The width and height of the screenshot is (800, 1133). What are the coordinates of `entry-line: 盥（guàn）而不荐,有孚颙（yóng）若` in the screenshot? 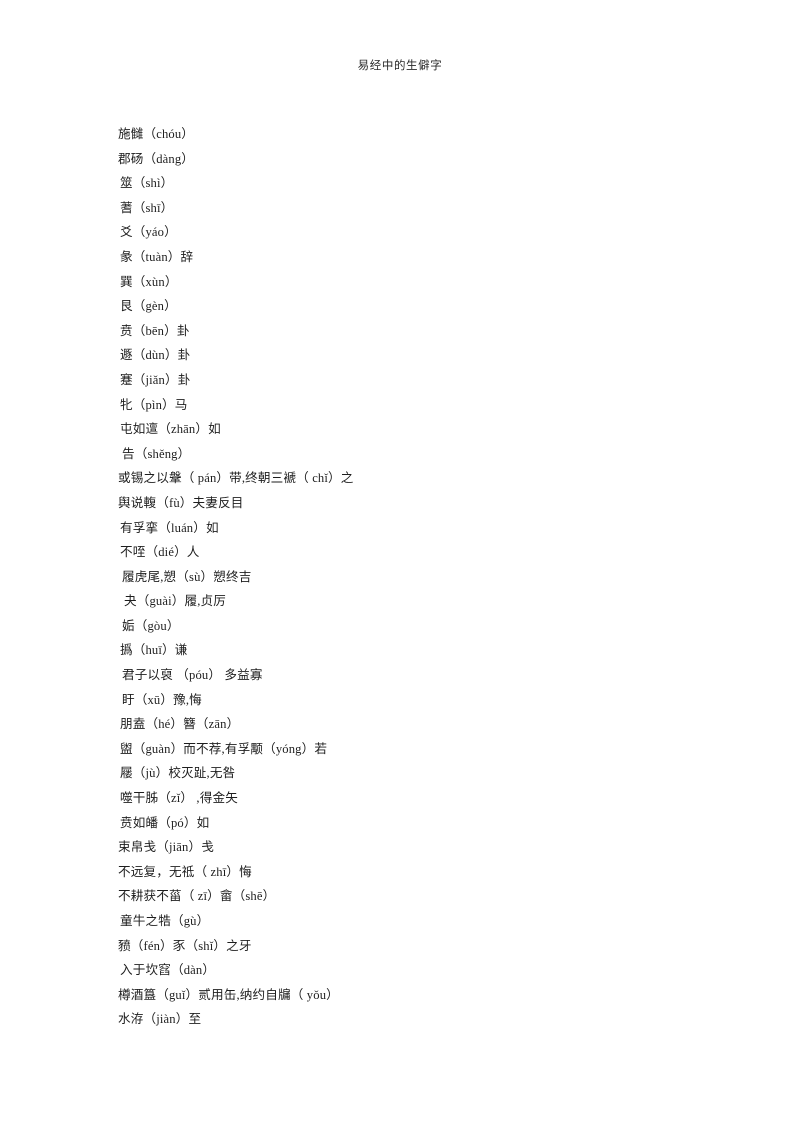 It's located at (224, 748).